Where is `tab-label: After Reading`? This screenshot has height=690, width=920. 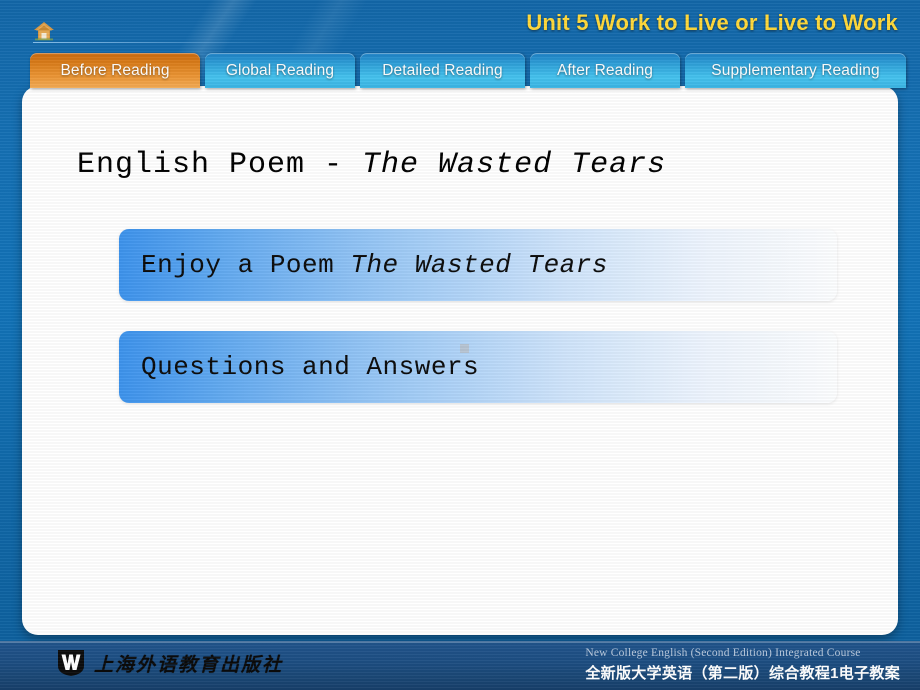
tab-label: After Reading is located at coordinates (605, 70).